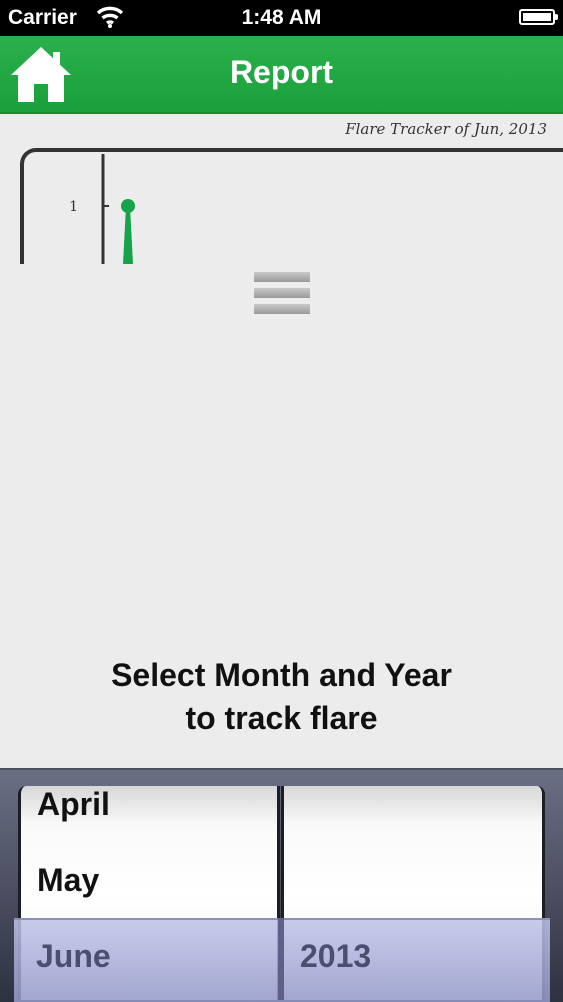 Image resolution: width=563 pixels, height=1002 pixels. What do you see at coordinates (335, 956) in the screenshot?
I see `selected-year: 2013` at bounding box center [335, 956].